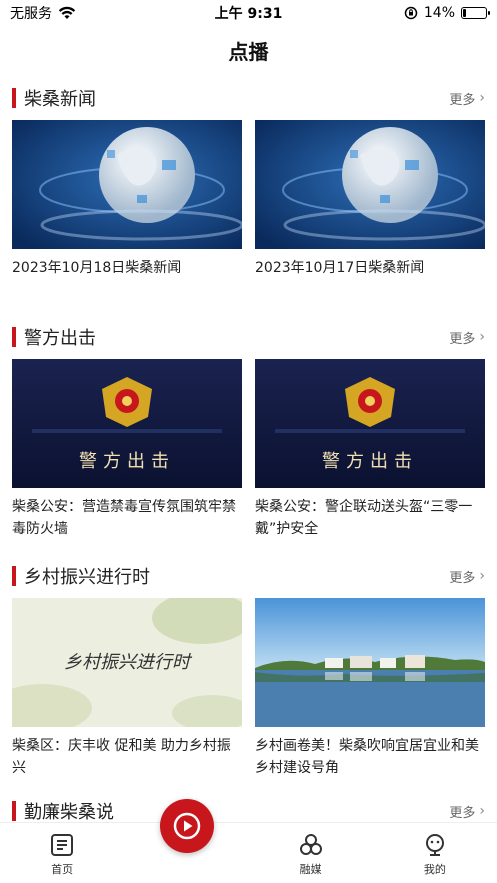 This screenshot has height=883, width=497. What do you see at coordinates (434, 869) in the screenshot?
I see `tab-label: 我的` at bounding box center [434, 869].